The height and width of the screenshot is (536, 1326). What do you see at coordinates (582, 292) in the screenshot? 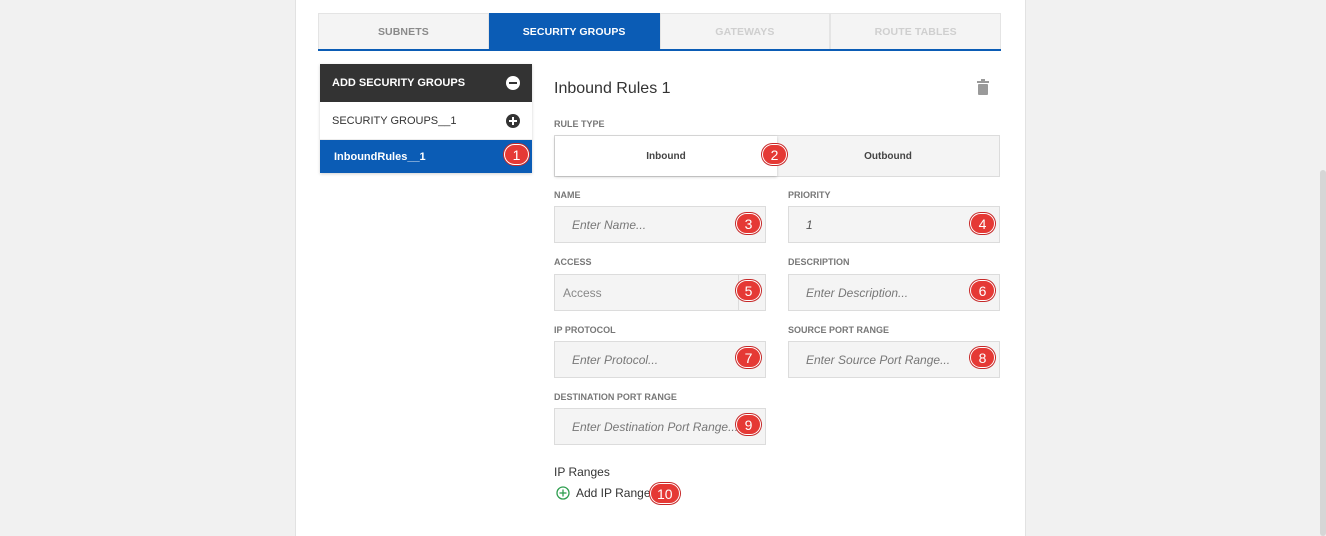
I see `access-select-value: Access` at bounding box center [582, 292].